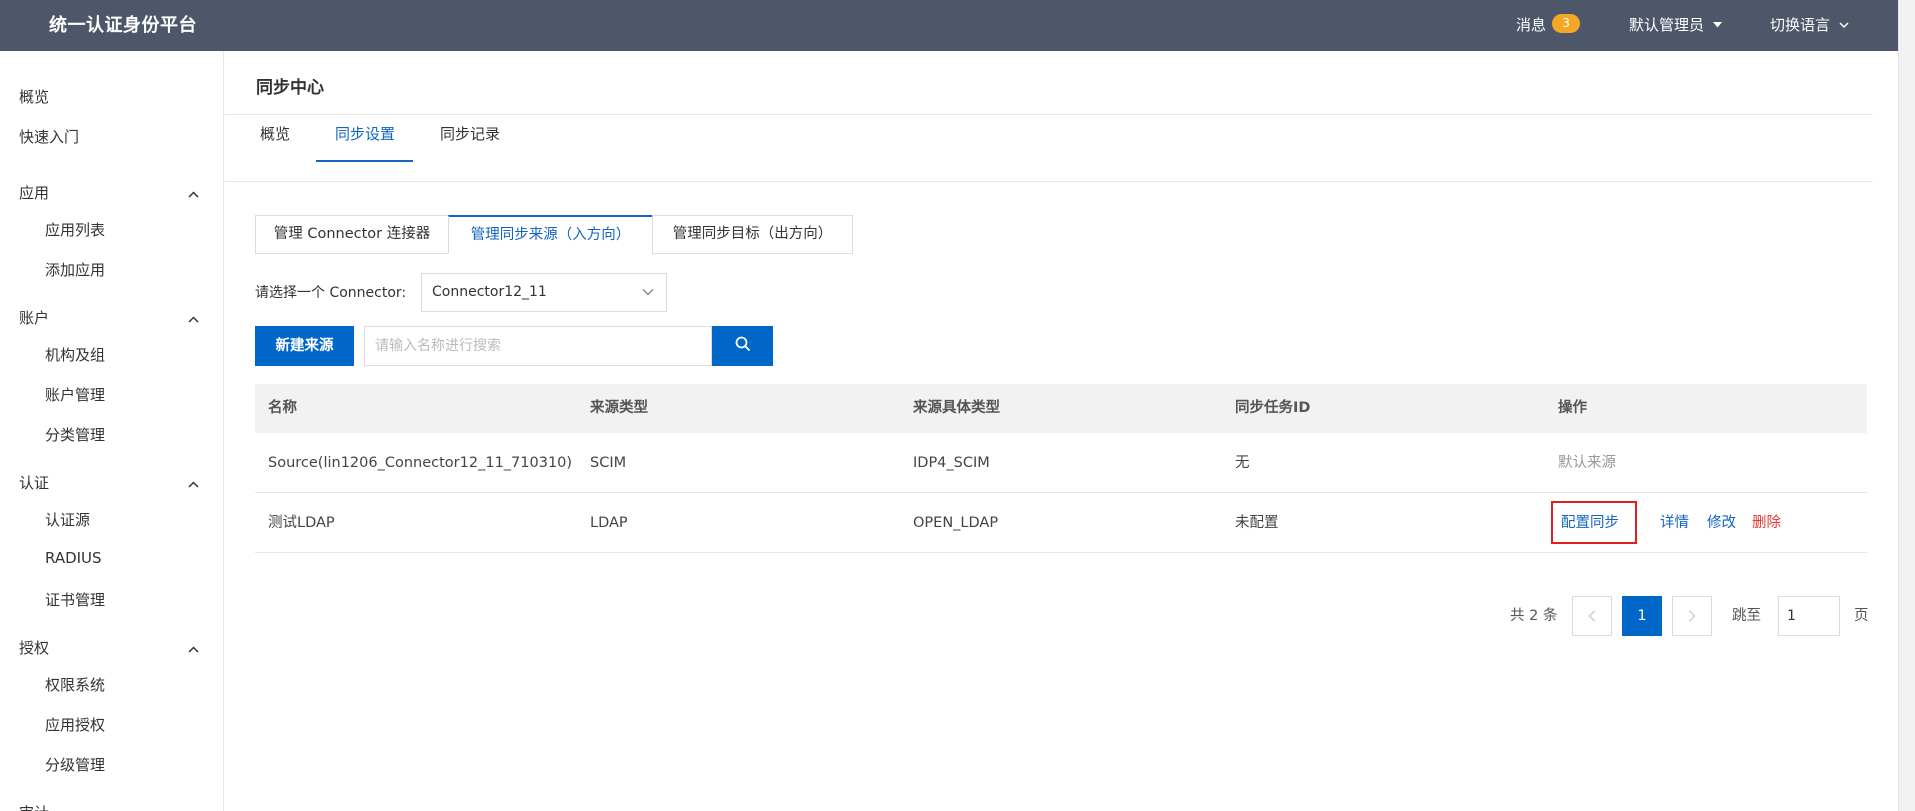 This screenshot has width=1915, height=811. What do you see at coordinates (420, 463) in the screenshot?
I see `cell-name: Source(lin1206_Connector12_11_710310)` at bounding box center [420, 463].